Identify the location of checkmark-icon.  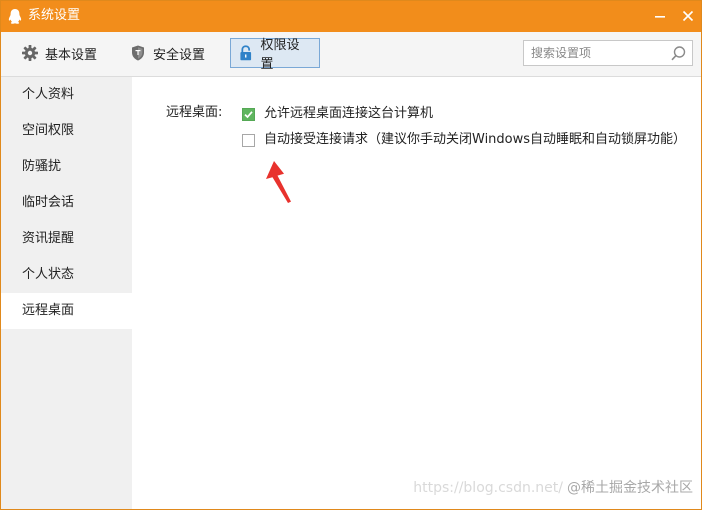
(248, 114).